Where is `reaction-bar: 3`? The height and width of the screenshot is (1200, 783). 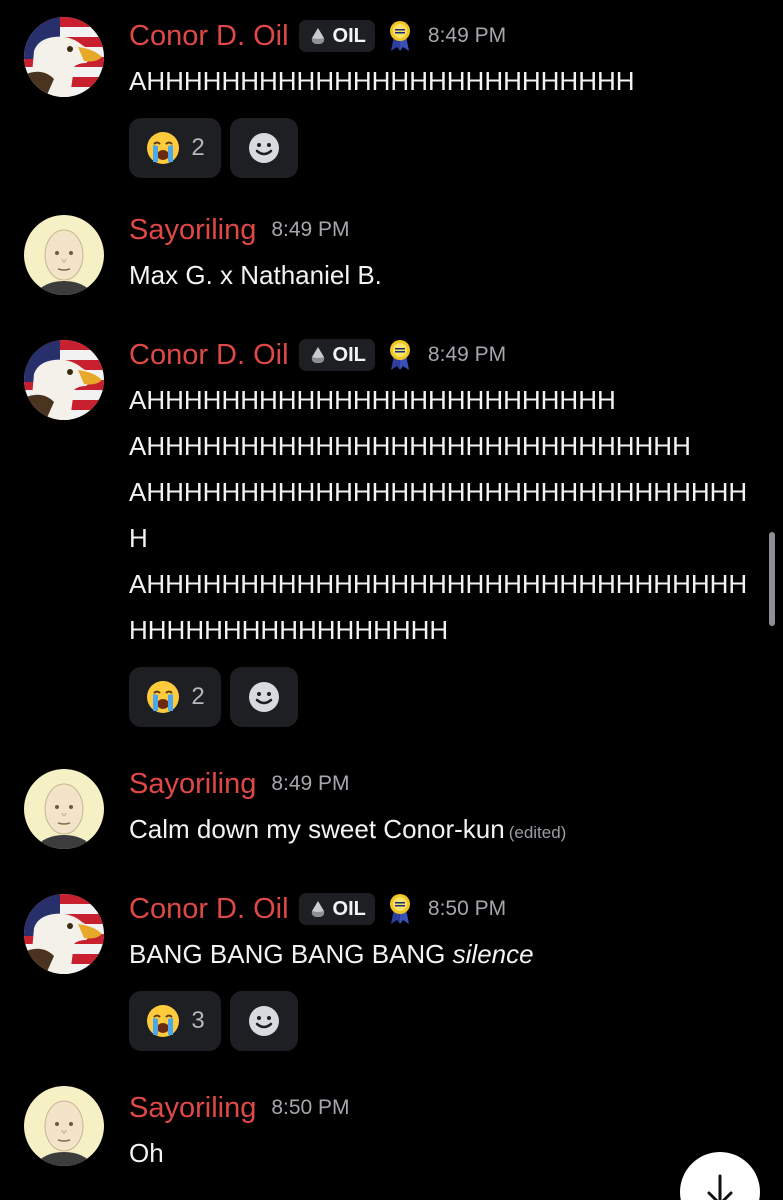
reaction-bar: 3 is located at coordinates (444, 1021).